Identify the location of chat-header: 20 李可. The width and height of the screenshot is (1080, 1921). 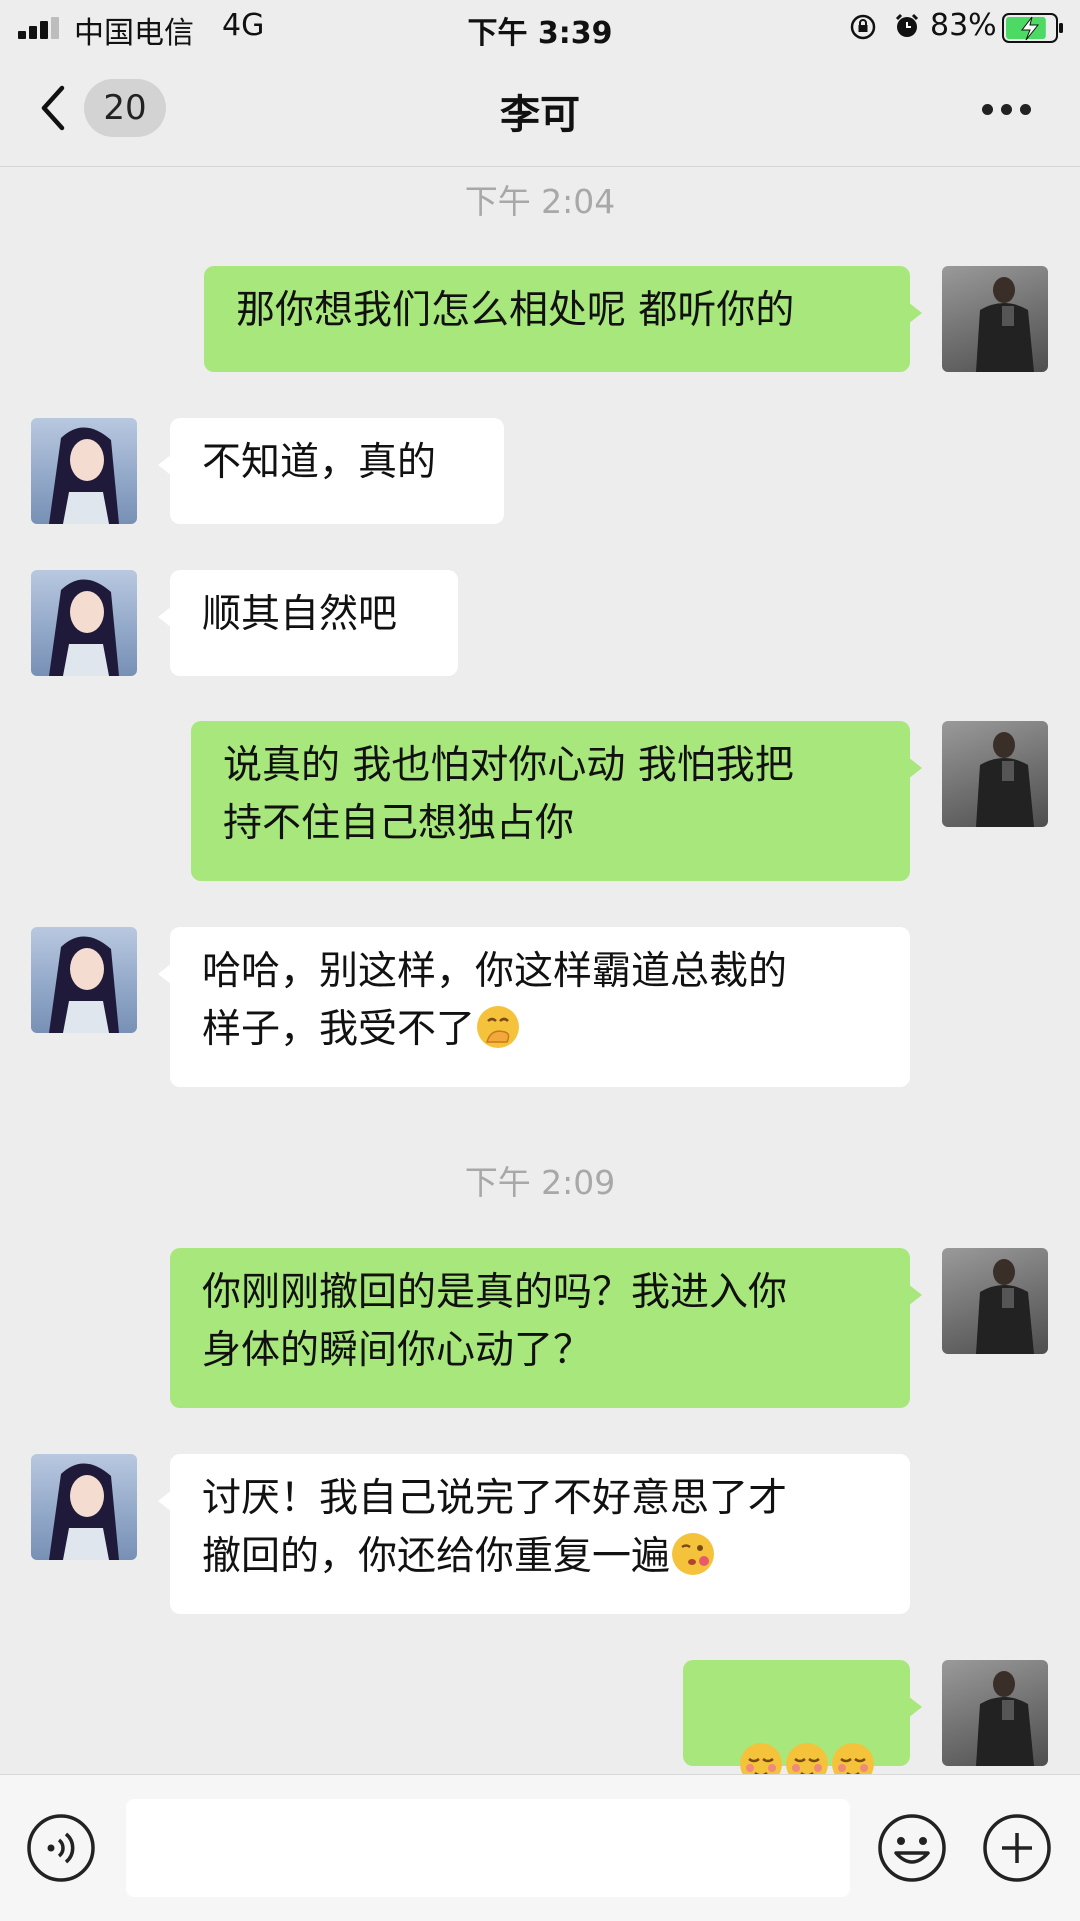
(540, 110).